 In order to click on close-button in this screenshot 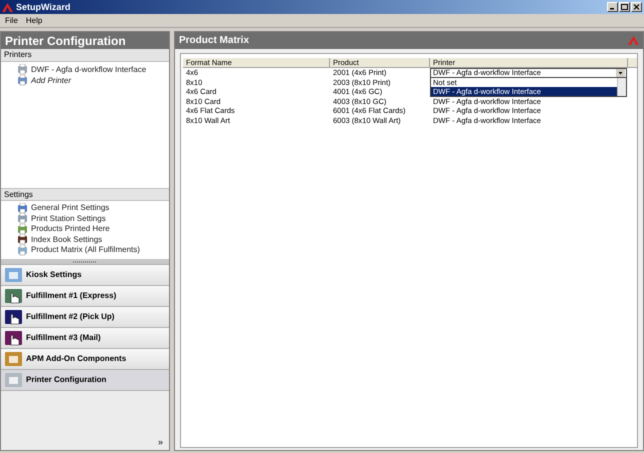, I will do `click(636, 7)`.